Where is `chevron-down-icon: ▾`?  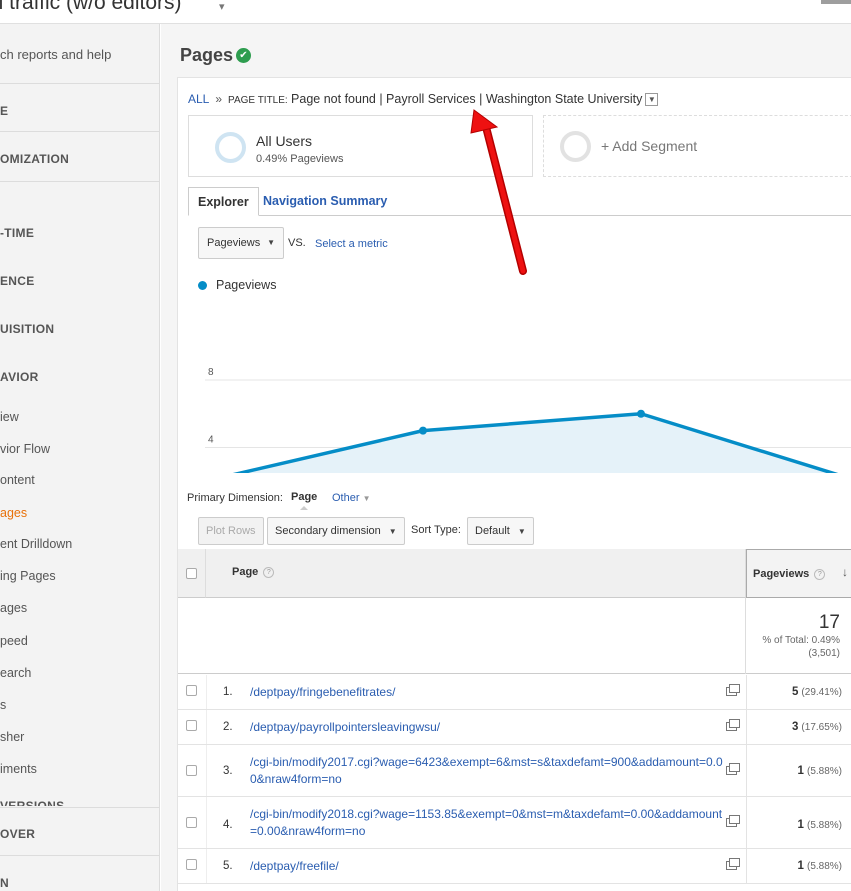 chevron-down-icon: ▾ is located at coordinates (222, 6).